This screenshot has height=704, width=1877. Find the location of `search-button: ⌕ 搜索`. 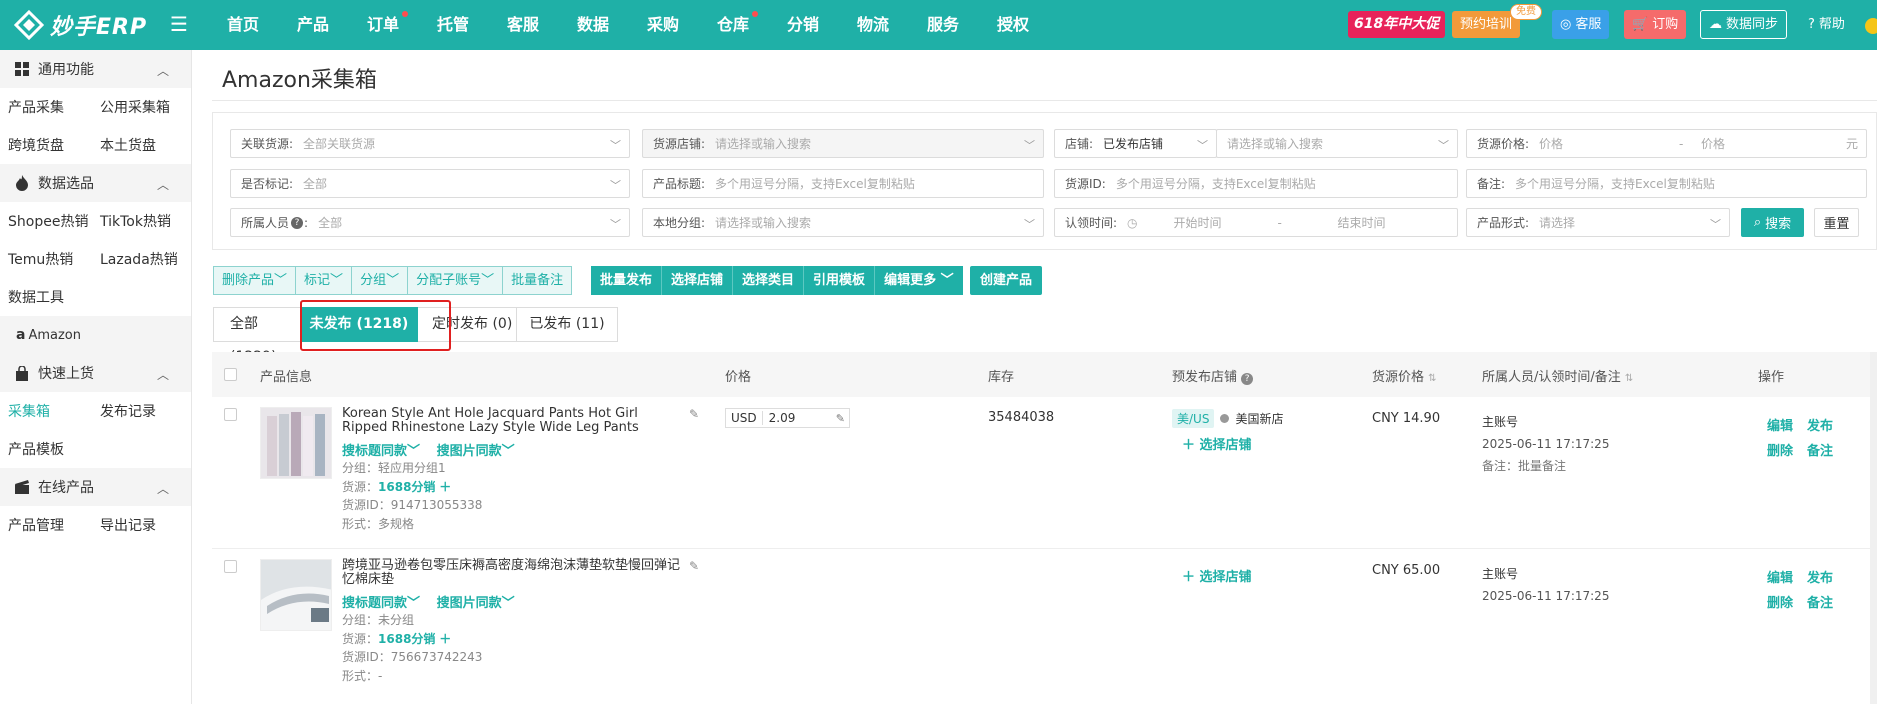

search-button: ⌕ 搜索 is located at coordinates (1772, 222).